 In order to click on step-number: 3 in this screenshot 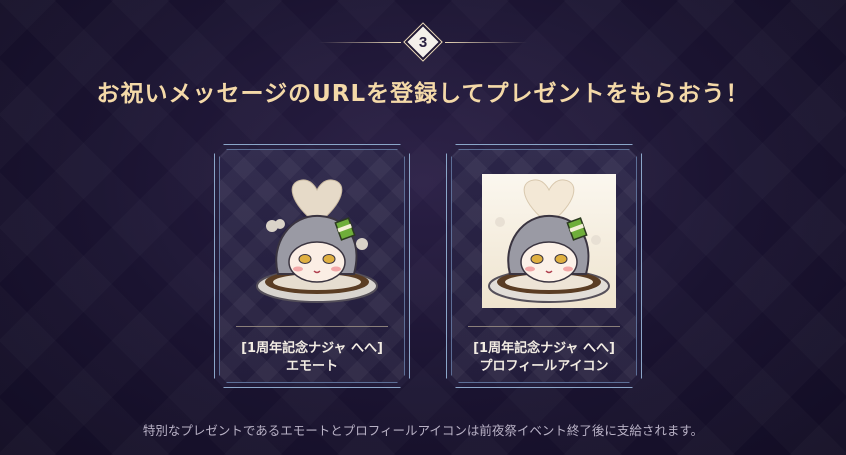, I will do `click(423, 42)`.